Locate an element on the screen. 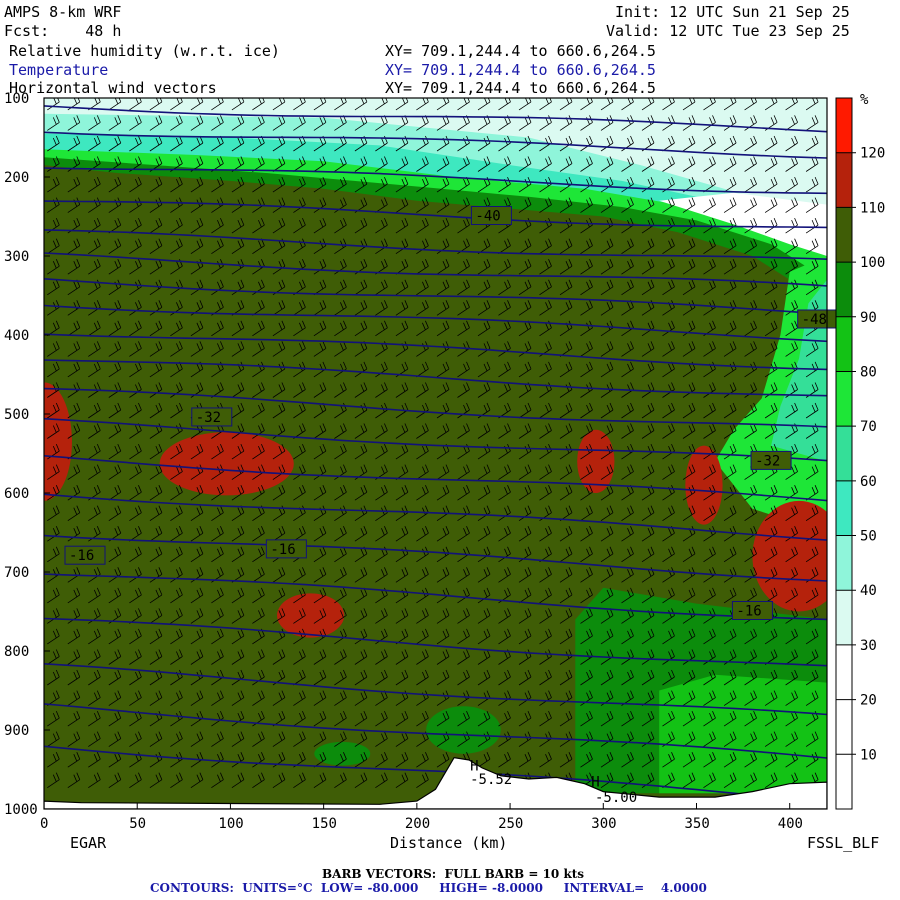 This screenshot has height=900, width=900. colorbar-level-label: 30 is located at coordinates (868, 646).